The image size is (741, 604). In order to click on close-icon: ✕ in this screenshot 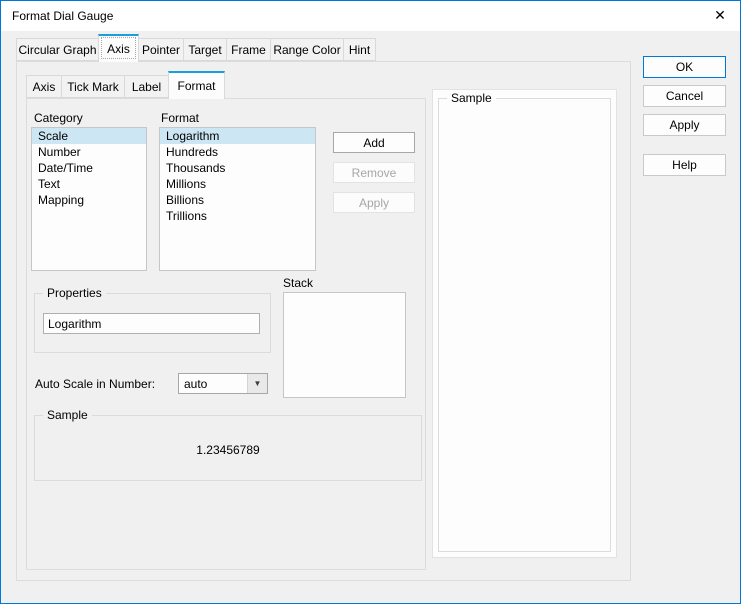, I will do `click(720, 15)`.